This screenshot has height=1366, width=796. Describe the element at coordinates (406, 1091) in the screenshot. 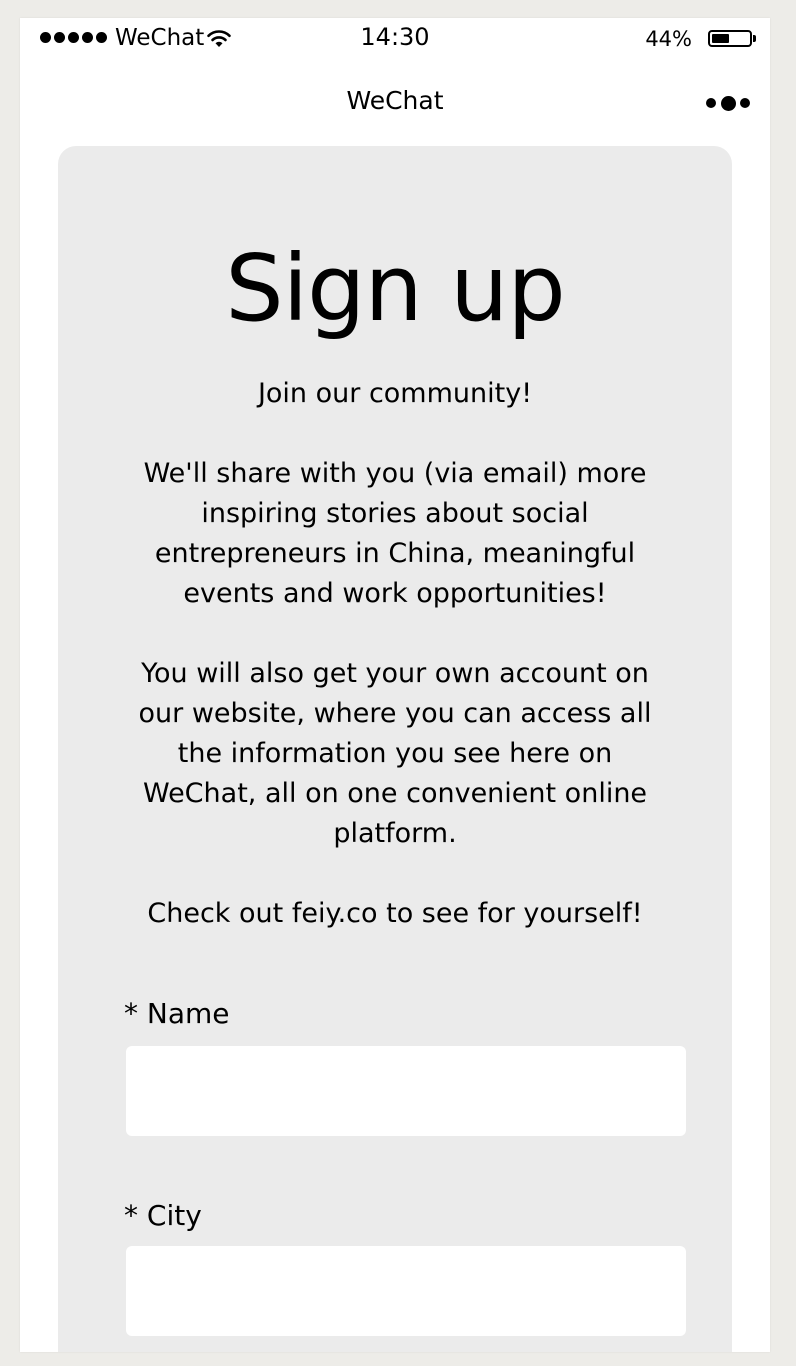

I see `name-field` at that location.